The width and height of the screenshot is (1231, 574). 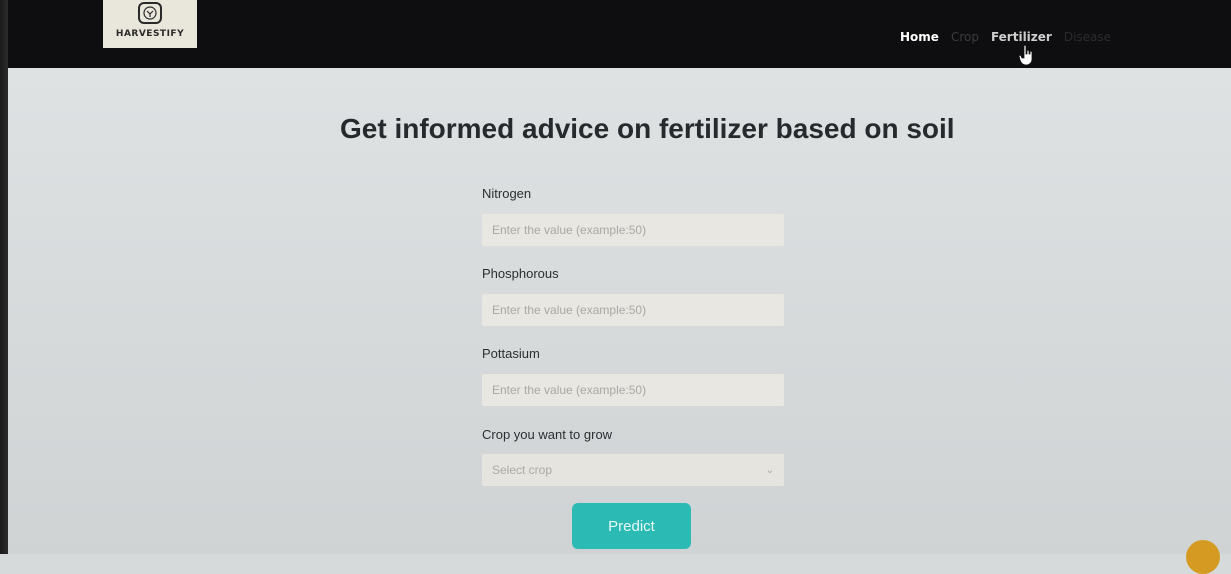 I want to click on screen-bezel, so click(x=4, y=277).